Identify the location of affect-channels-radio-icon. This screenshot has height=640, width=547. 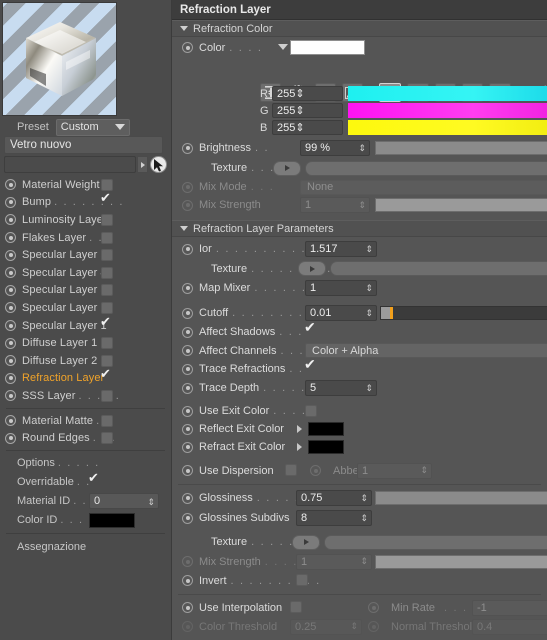
(187, 350).